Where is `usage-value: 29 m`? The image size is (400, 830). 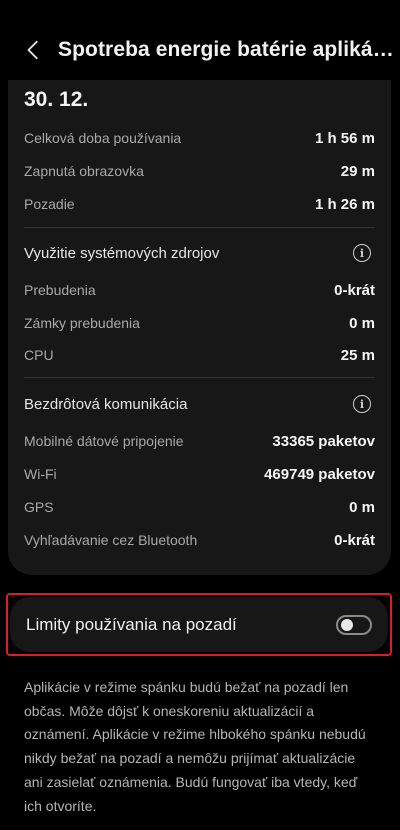
usage-value: 29 m is located at coordinates (357, 171).